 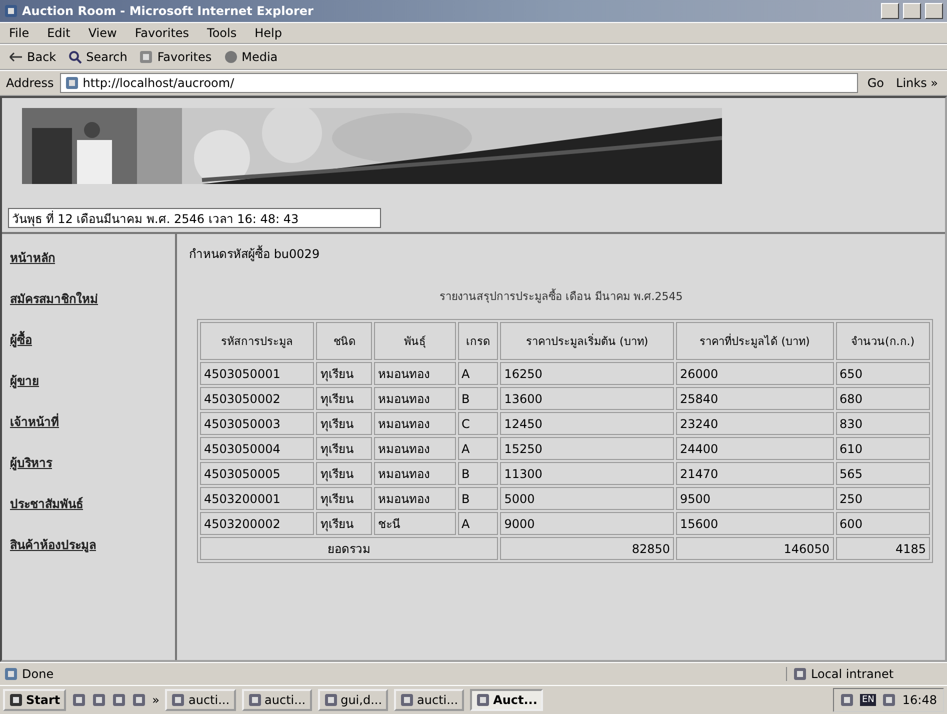 I want to click on menu-item: View, so click(x=102, y=33).